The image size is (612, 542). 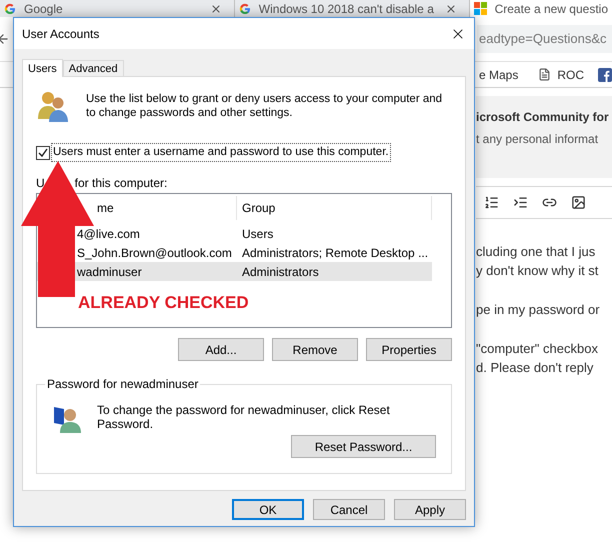 I want to click on browser-tab: Google, so click(x=117, y=8).